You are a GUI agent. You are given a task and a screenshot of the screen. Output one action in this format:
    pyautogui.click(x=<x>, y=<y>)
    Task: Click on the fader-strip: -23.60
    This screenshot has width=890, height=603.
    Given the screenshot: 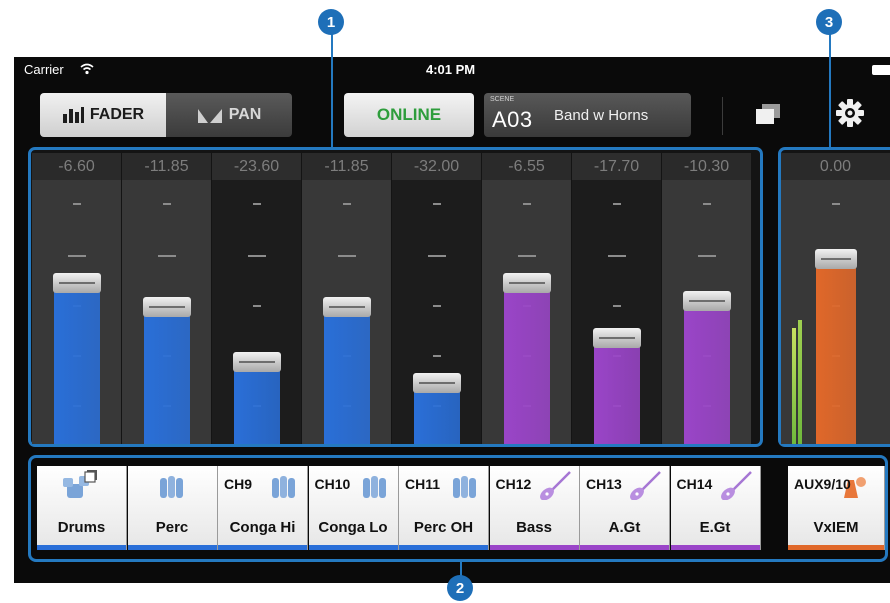 What is the action you would take?
    pyautogui.click(x=256, y=298)
    